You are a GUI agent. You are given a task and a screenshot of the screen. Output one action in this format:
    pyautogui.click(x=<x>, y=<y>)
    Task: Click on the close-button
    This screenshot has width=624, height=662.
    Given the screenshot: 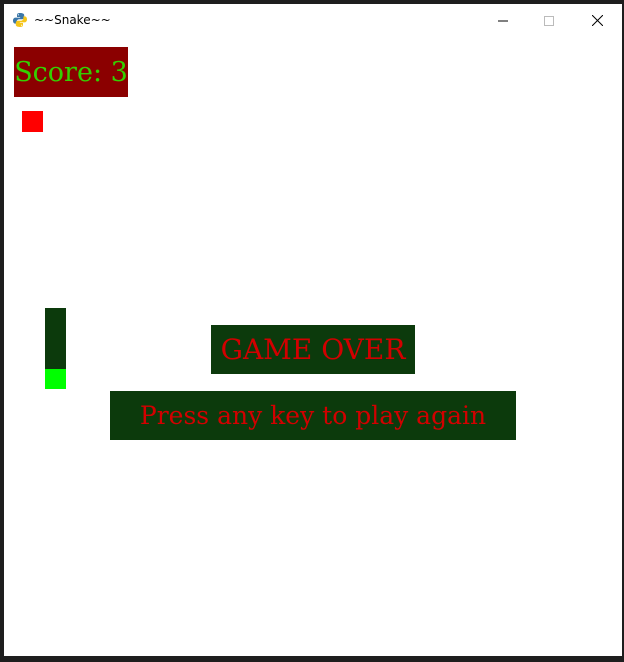 What is the action you would take?
    pyautogui.click(x=597, y=20)
    